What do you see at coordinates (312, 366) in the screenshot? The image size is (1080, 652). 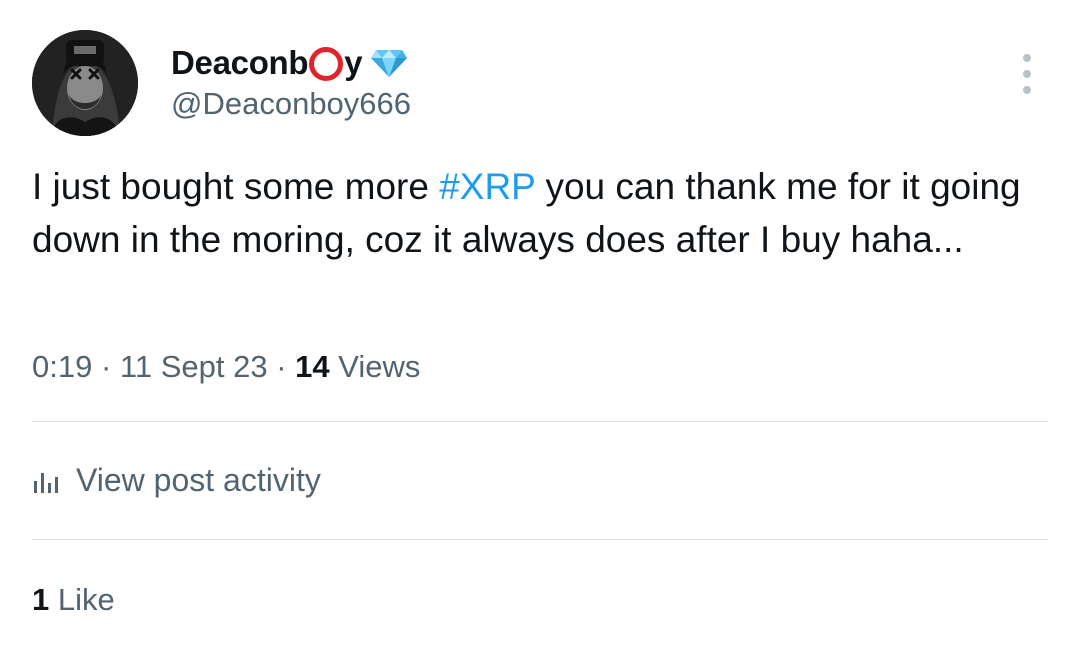 I see `views-count: 14` at bounding box center [312, 366].